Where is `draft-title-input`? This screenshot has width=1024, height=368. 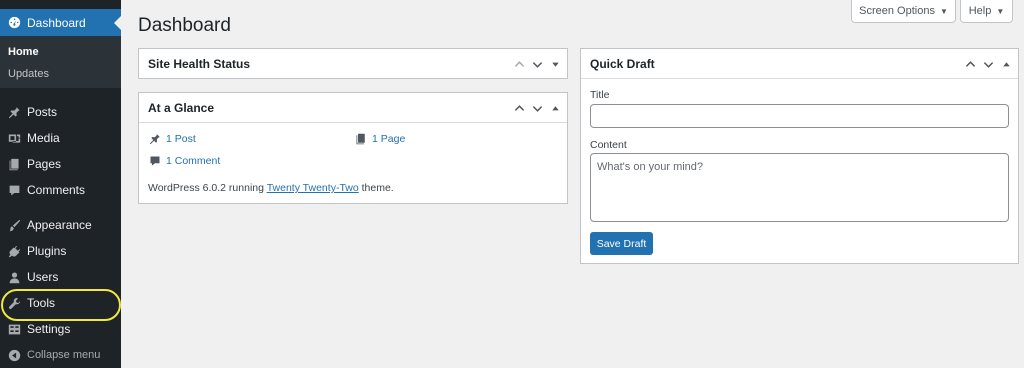 draft-title-input is located at coordinates (799, 116).